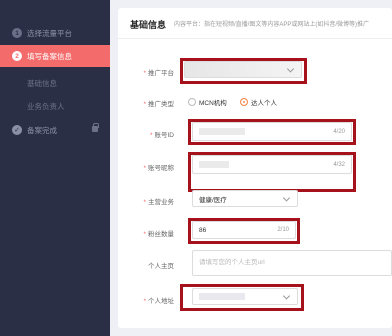  What do you see at coordinates (49, 33) in the screenshot?
I see `step-label: 选择流量平台` at bounding box center [49, 33].